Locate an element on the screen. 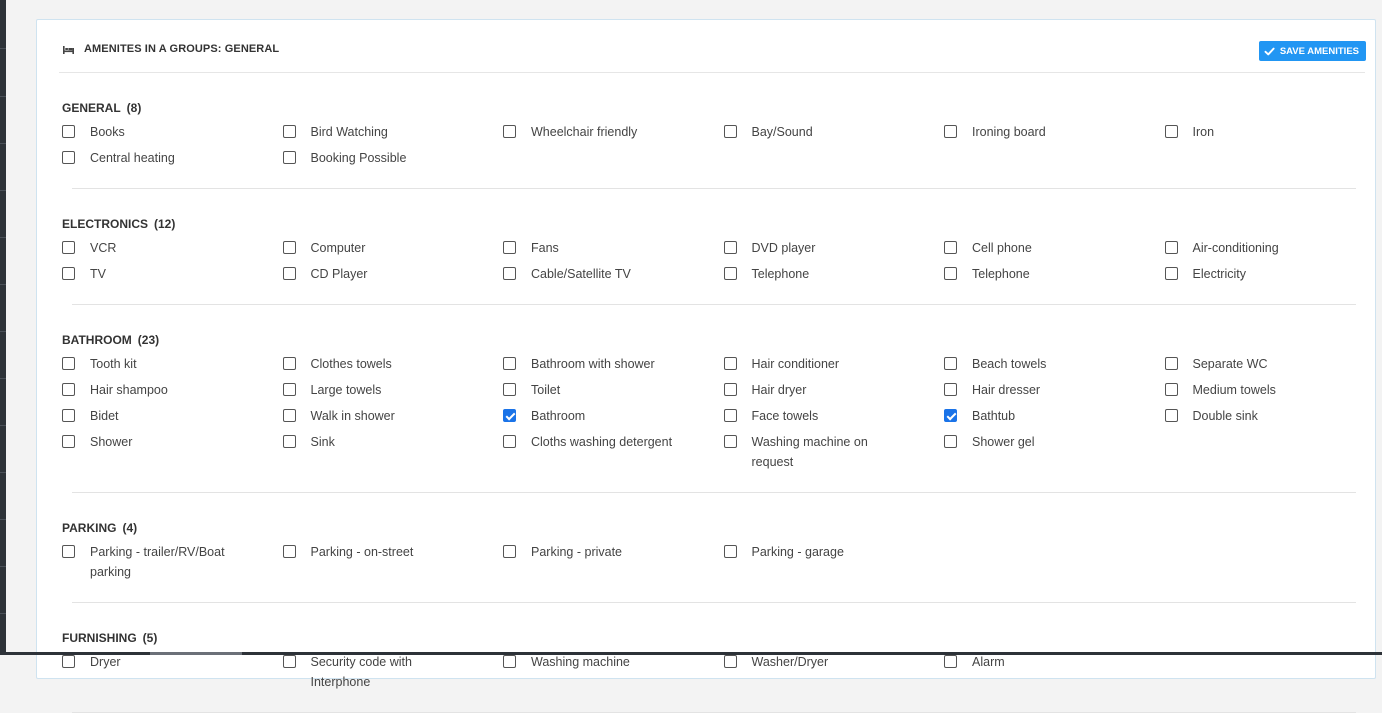 The height and width of the screenshot is (713, 1382). amenity-item: TV is located at coordinates (172, 274).